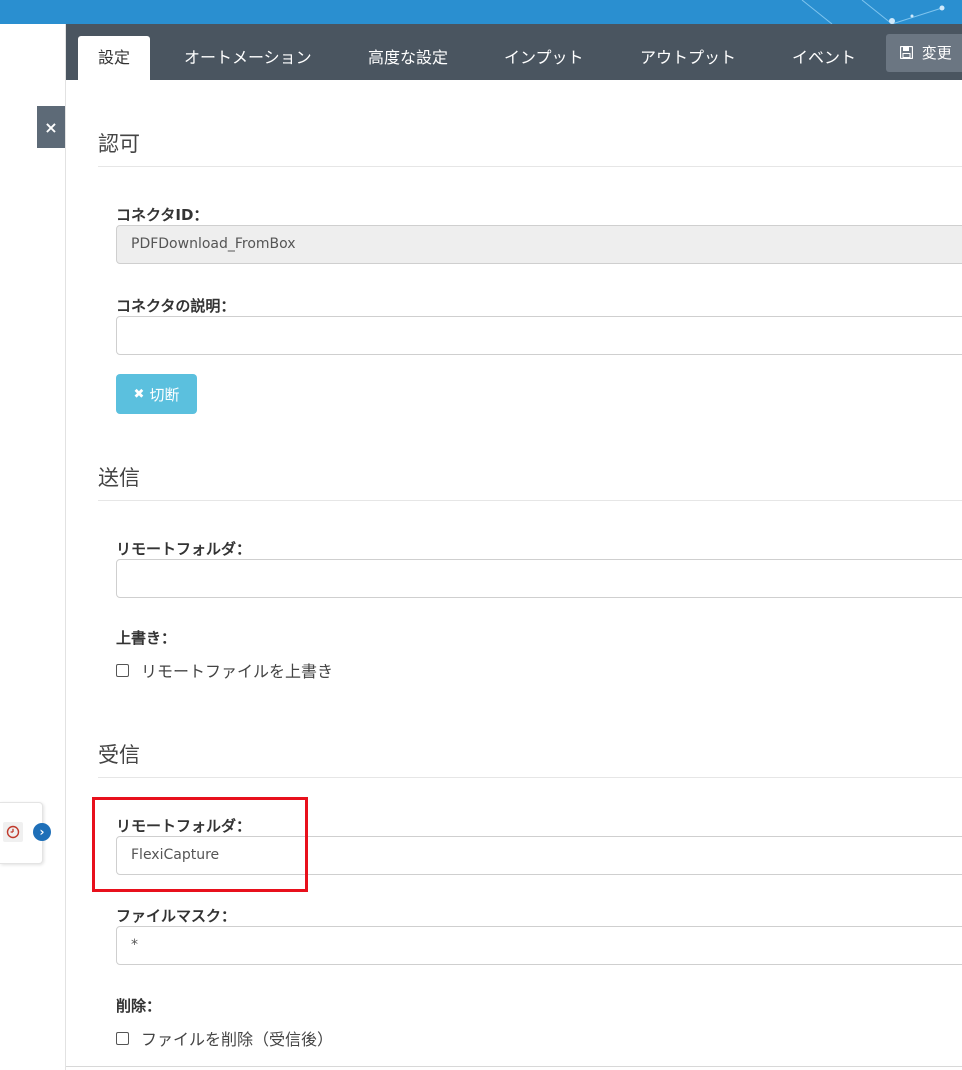 This screenshot has width=962, height=1070. What do you see at coordinates (119, 755) in the screenshot?
I see `section-title-receive: 受信` at bounding box center [119, 755].